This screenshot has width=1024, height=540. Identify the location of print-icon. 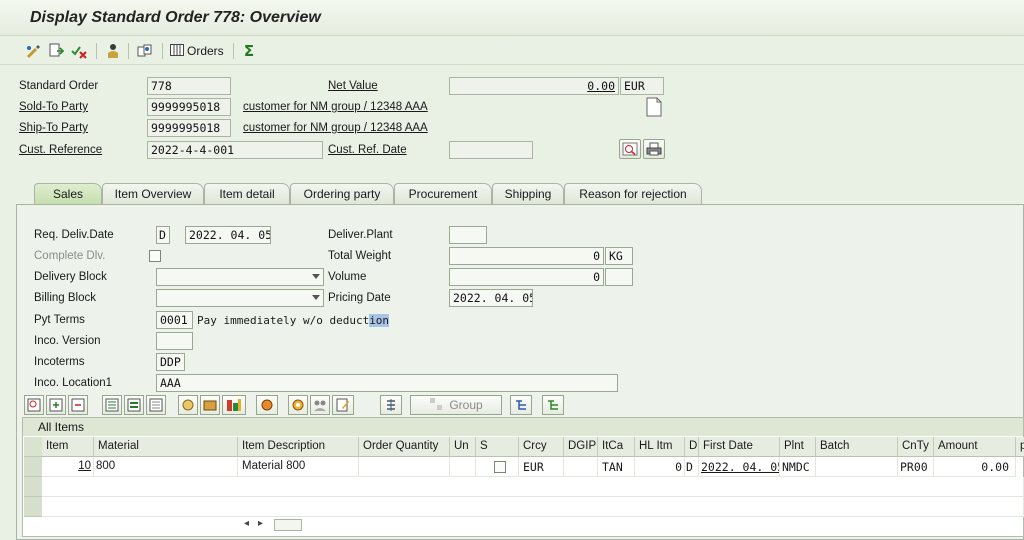
(654, 149).